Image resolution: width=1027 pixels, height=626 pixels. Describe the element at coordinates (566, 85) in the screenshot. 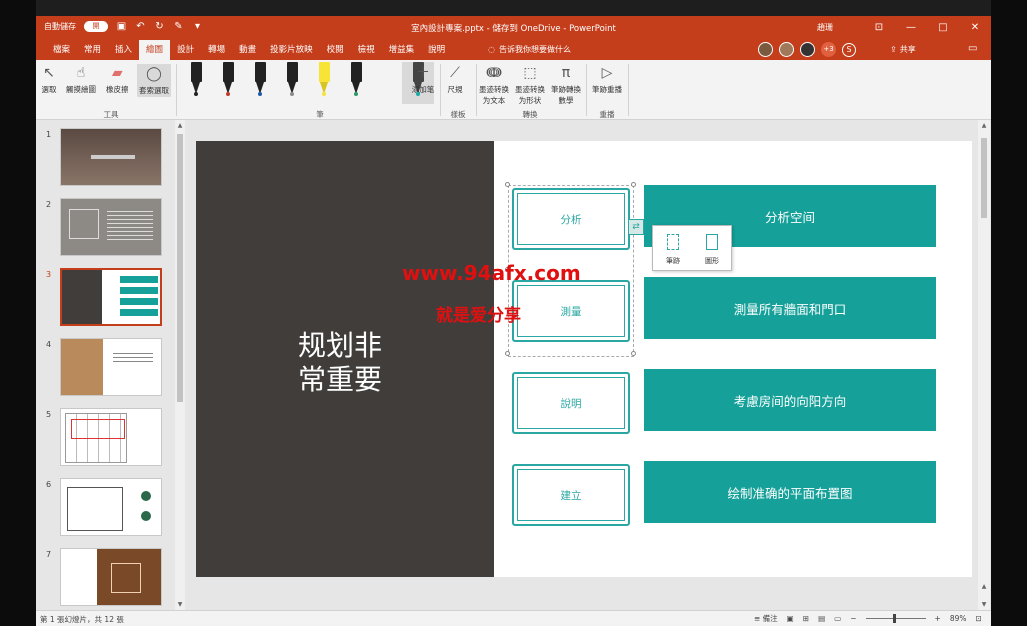

I see `ink-to-math-button: π 筆跡轉換數學` at that location.